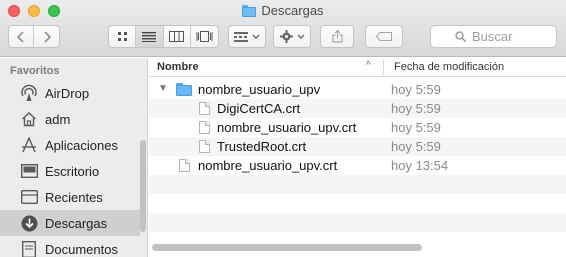 Image resolution: width=566 pixels, height=257 pixels. I want to click on table-row: TrustedRoot.crt hoy 5:59, so click(357, 146).